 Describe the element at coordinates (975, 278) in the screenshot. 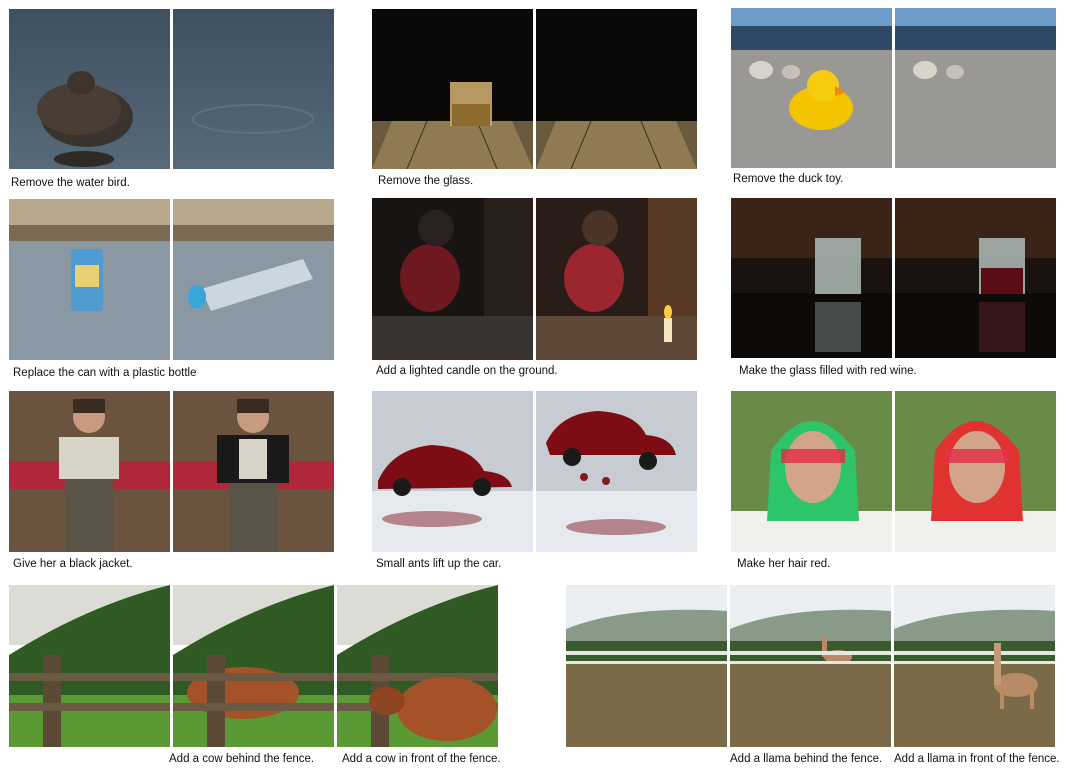

I see `wine-edited-image` at that location.